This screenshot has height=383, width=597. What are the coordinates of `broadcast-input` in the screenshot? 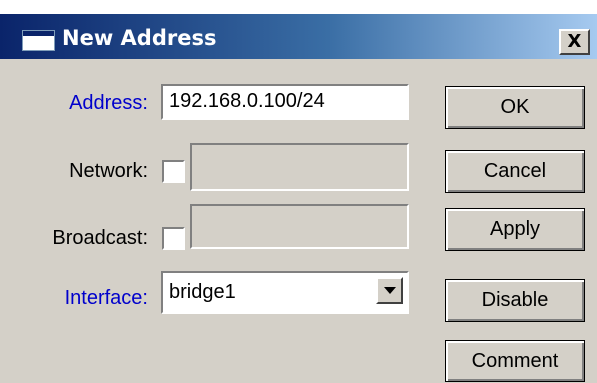 It's located at (299, 226).